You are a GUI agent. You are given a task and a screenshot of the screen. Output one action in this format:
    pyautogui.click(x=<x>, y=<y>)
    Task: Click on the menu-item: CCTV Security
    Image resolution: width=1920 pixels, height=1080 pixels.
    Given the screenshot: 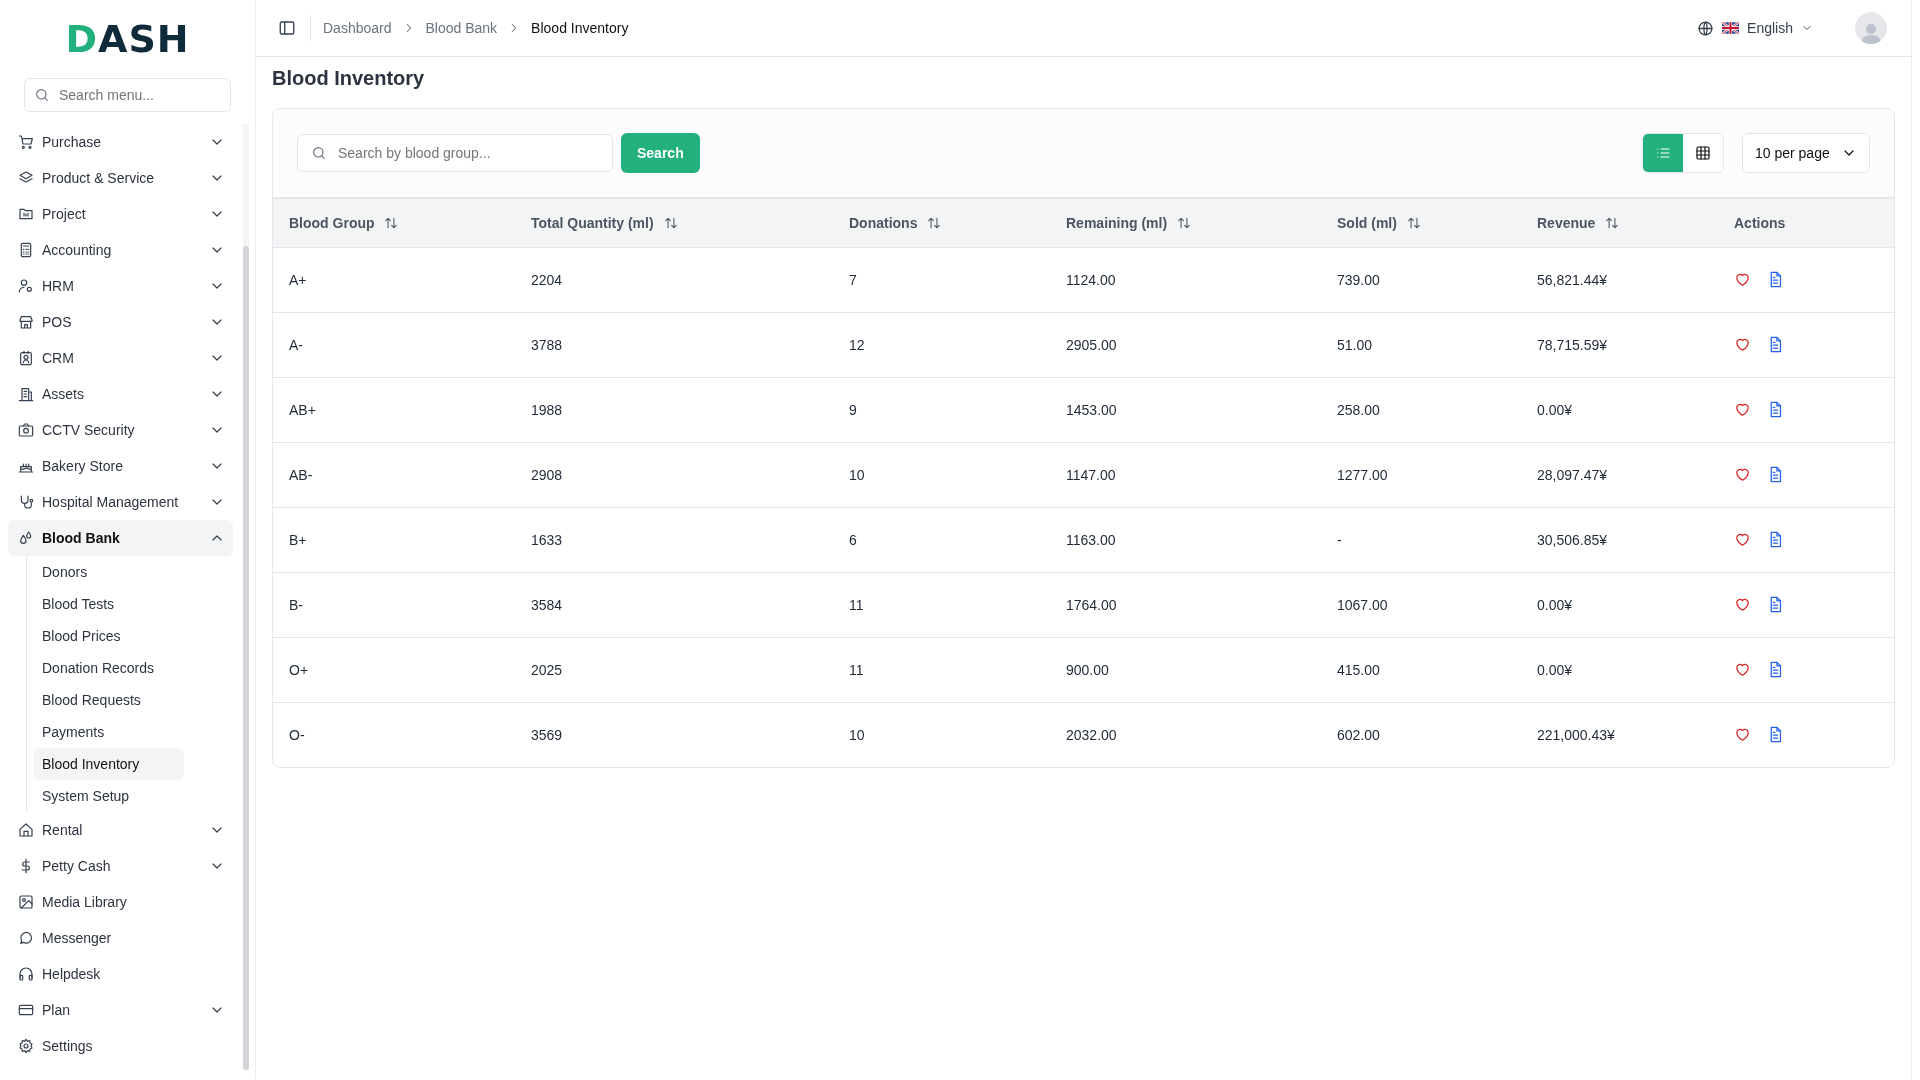 What is the action you would take?
    pyautogui.click(x=120, y=430)
    